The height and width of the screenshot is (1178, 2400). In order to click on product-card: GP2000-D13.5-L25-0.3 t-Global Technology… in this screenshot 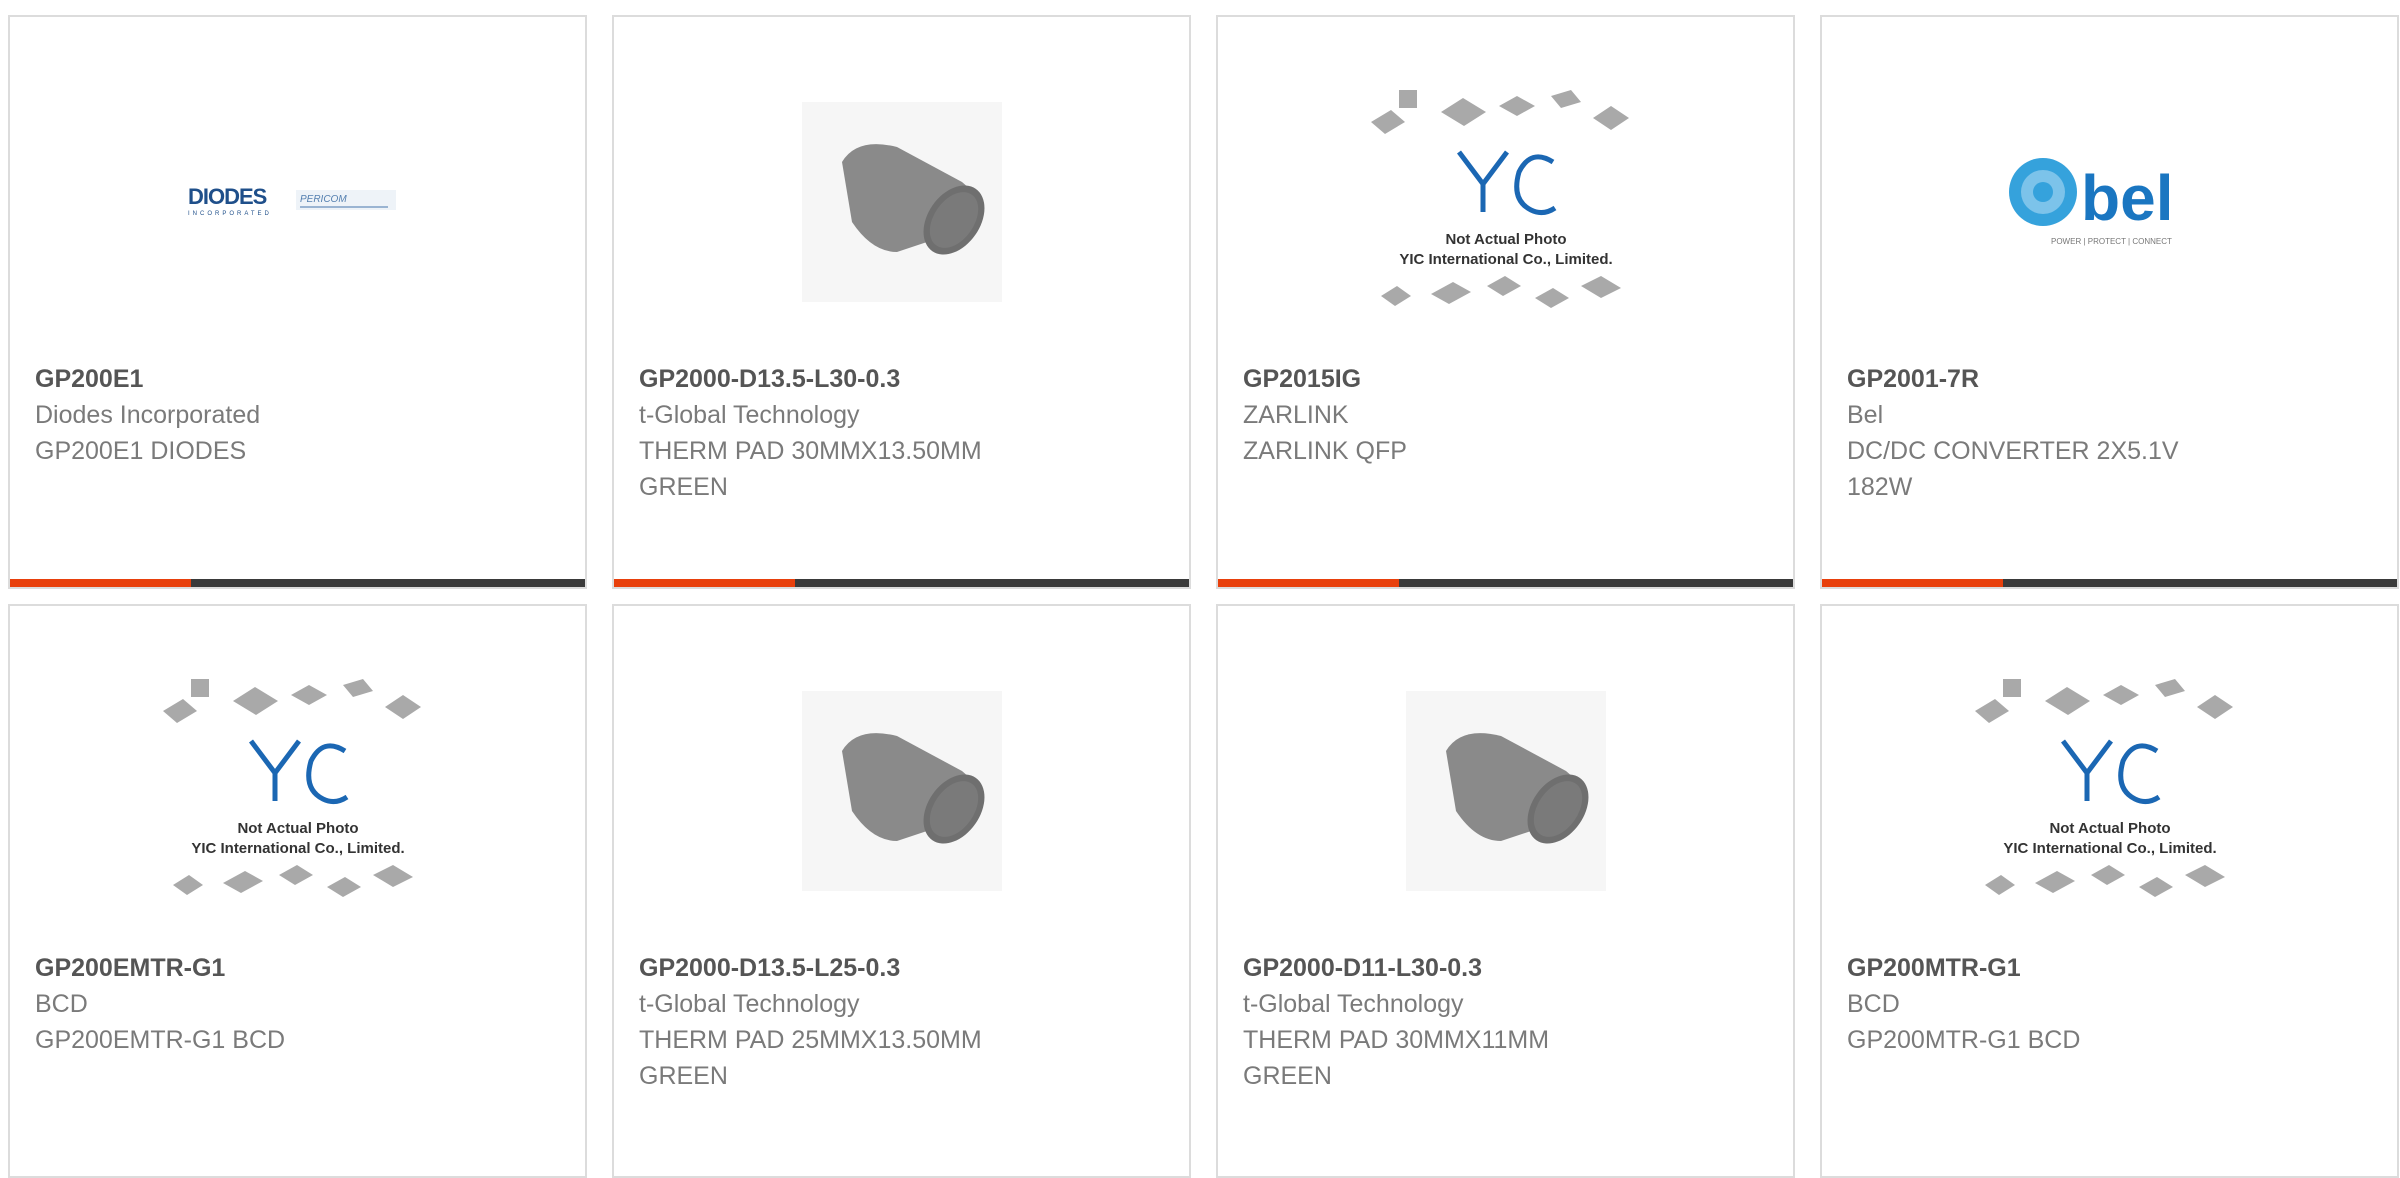, I will do `click(901, 891)`.